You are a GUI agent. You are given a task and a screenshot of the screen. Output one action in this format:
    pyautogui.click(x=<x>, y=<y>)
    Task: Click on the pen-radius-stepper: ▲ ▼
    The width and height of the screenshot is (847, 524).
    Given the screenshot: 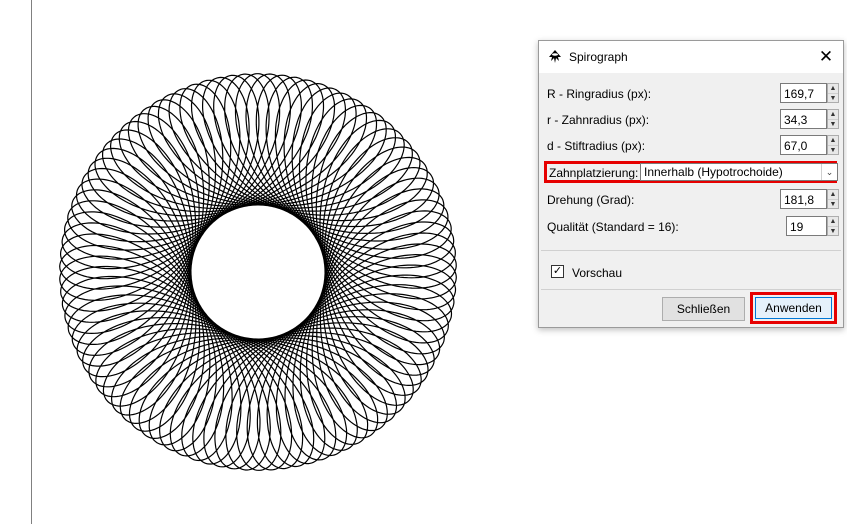 What is the action you would take?
    pyautogui.click(x=833, y=145)
    